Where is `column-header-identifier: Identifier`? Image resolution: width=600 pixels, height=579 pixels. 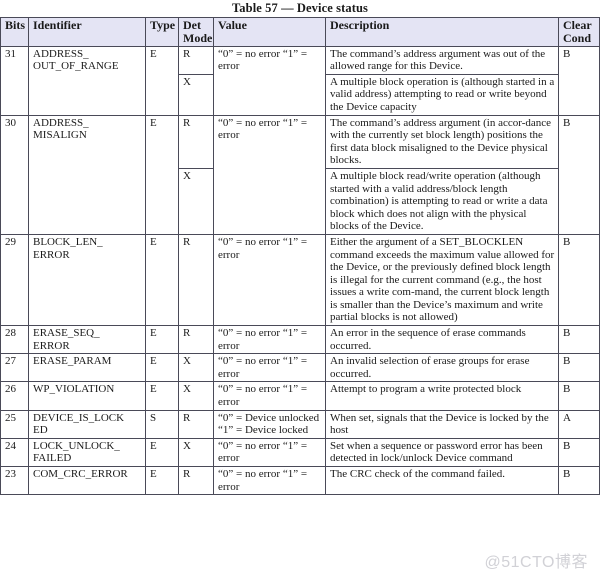
column-header-identifier: Identifier is located at coordinates (87, 32).